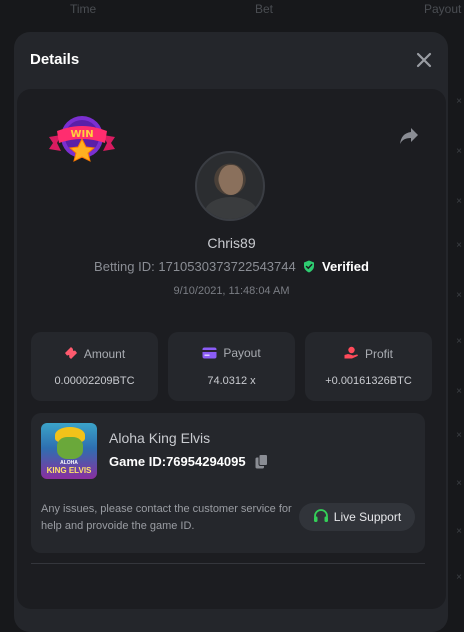 The height and width of the screenshot is (632, 464). What do you see at coordinates (159, 438) in the screenshot?
I see `game-name: Aloha King Elvis` at bounding box center [159, 438].